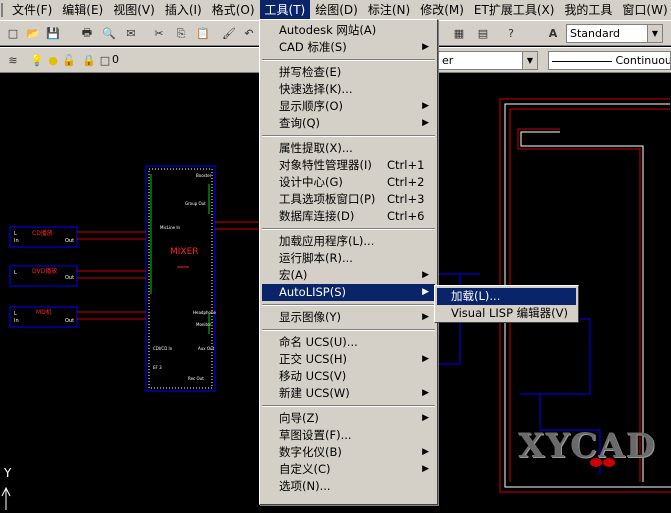  I want to click on layer-name: 0, so click(115, 59).